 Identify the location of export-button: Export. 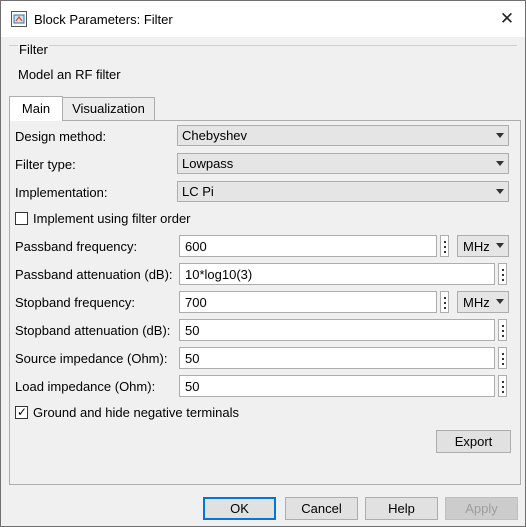
(473, 441).